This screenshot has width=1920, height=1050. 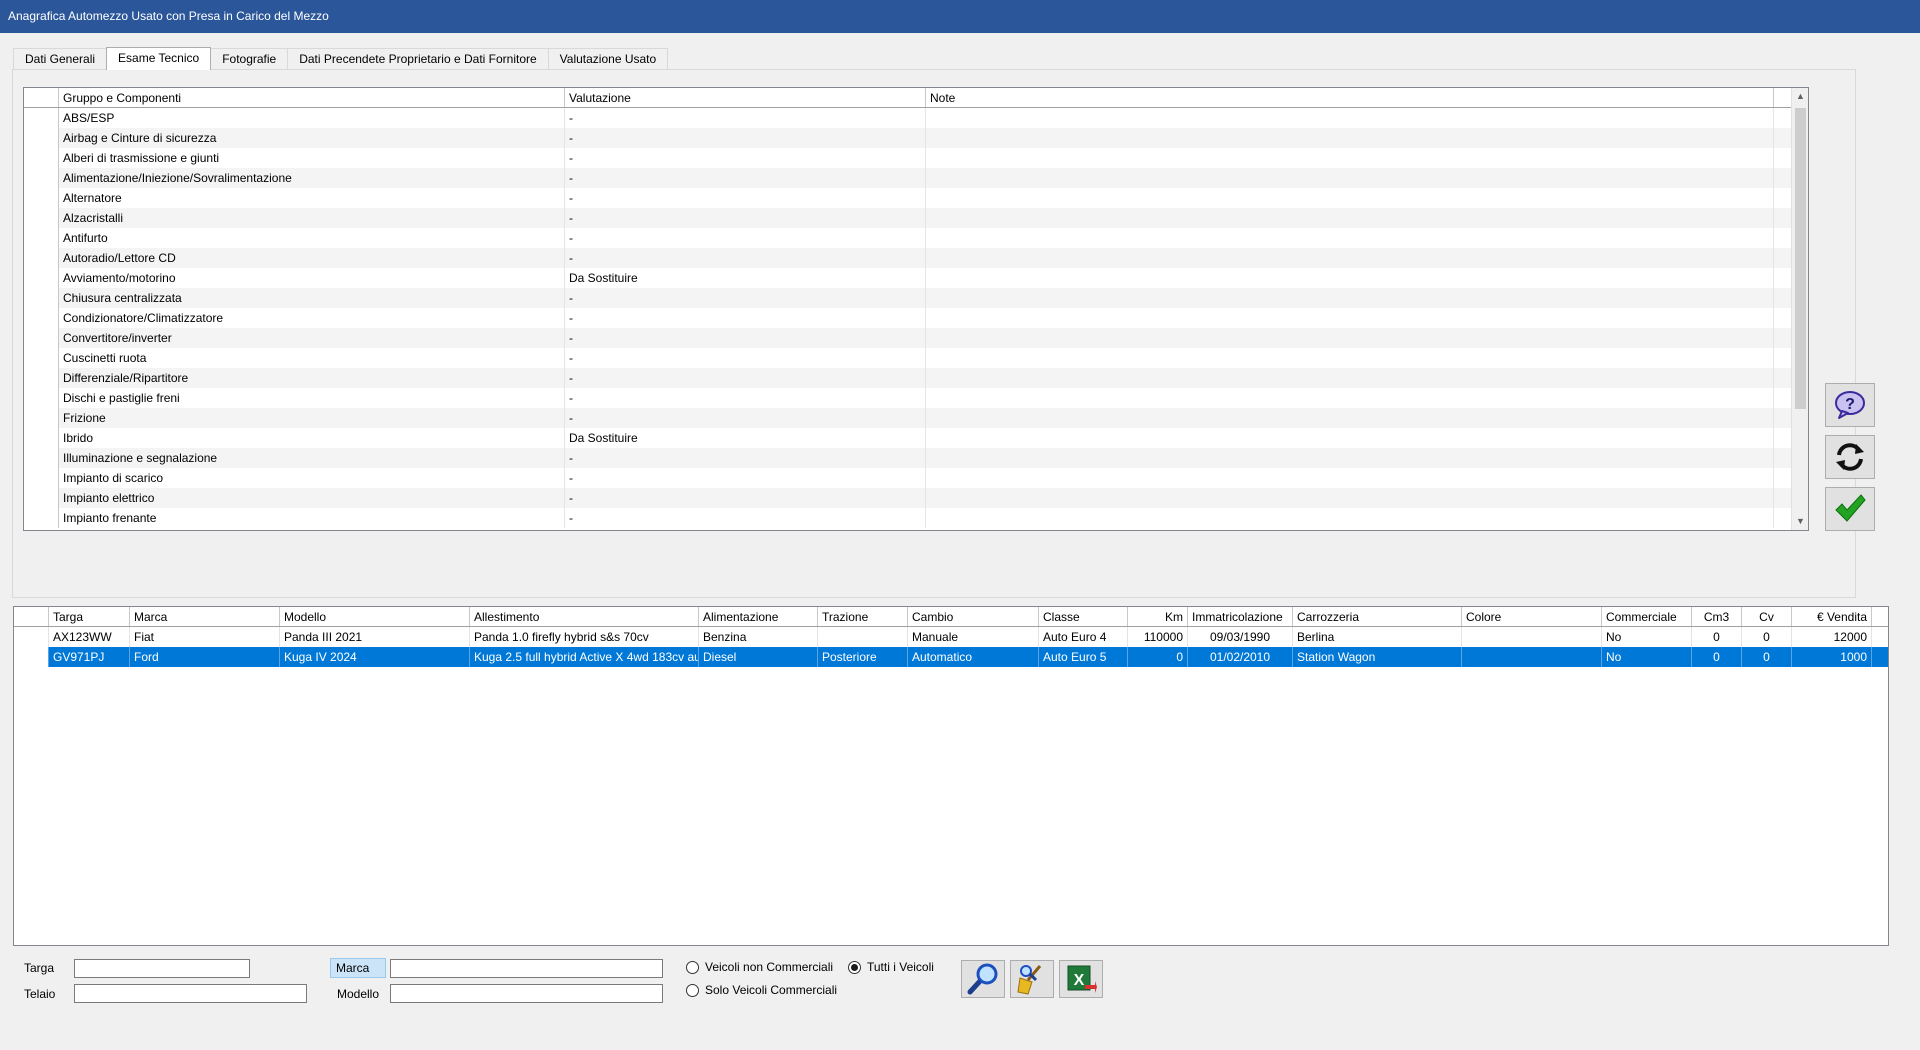 What do you see at coordinates (312, 418) in the screenshot?
I see `cell-group: Frizione` at bounding box center [312, 418].